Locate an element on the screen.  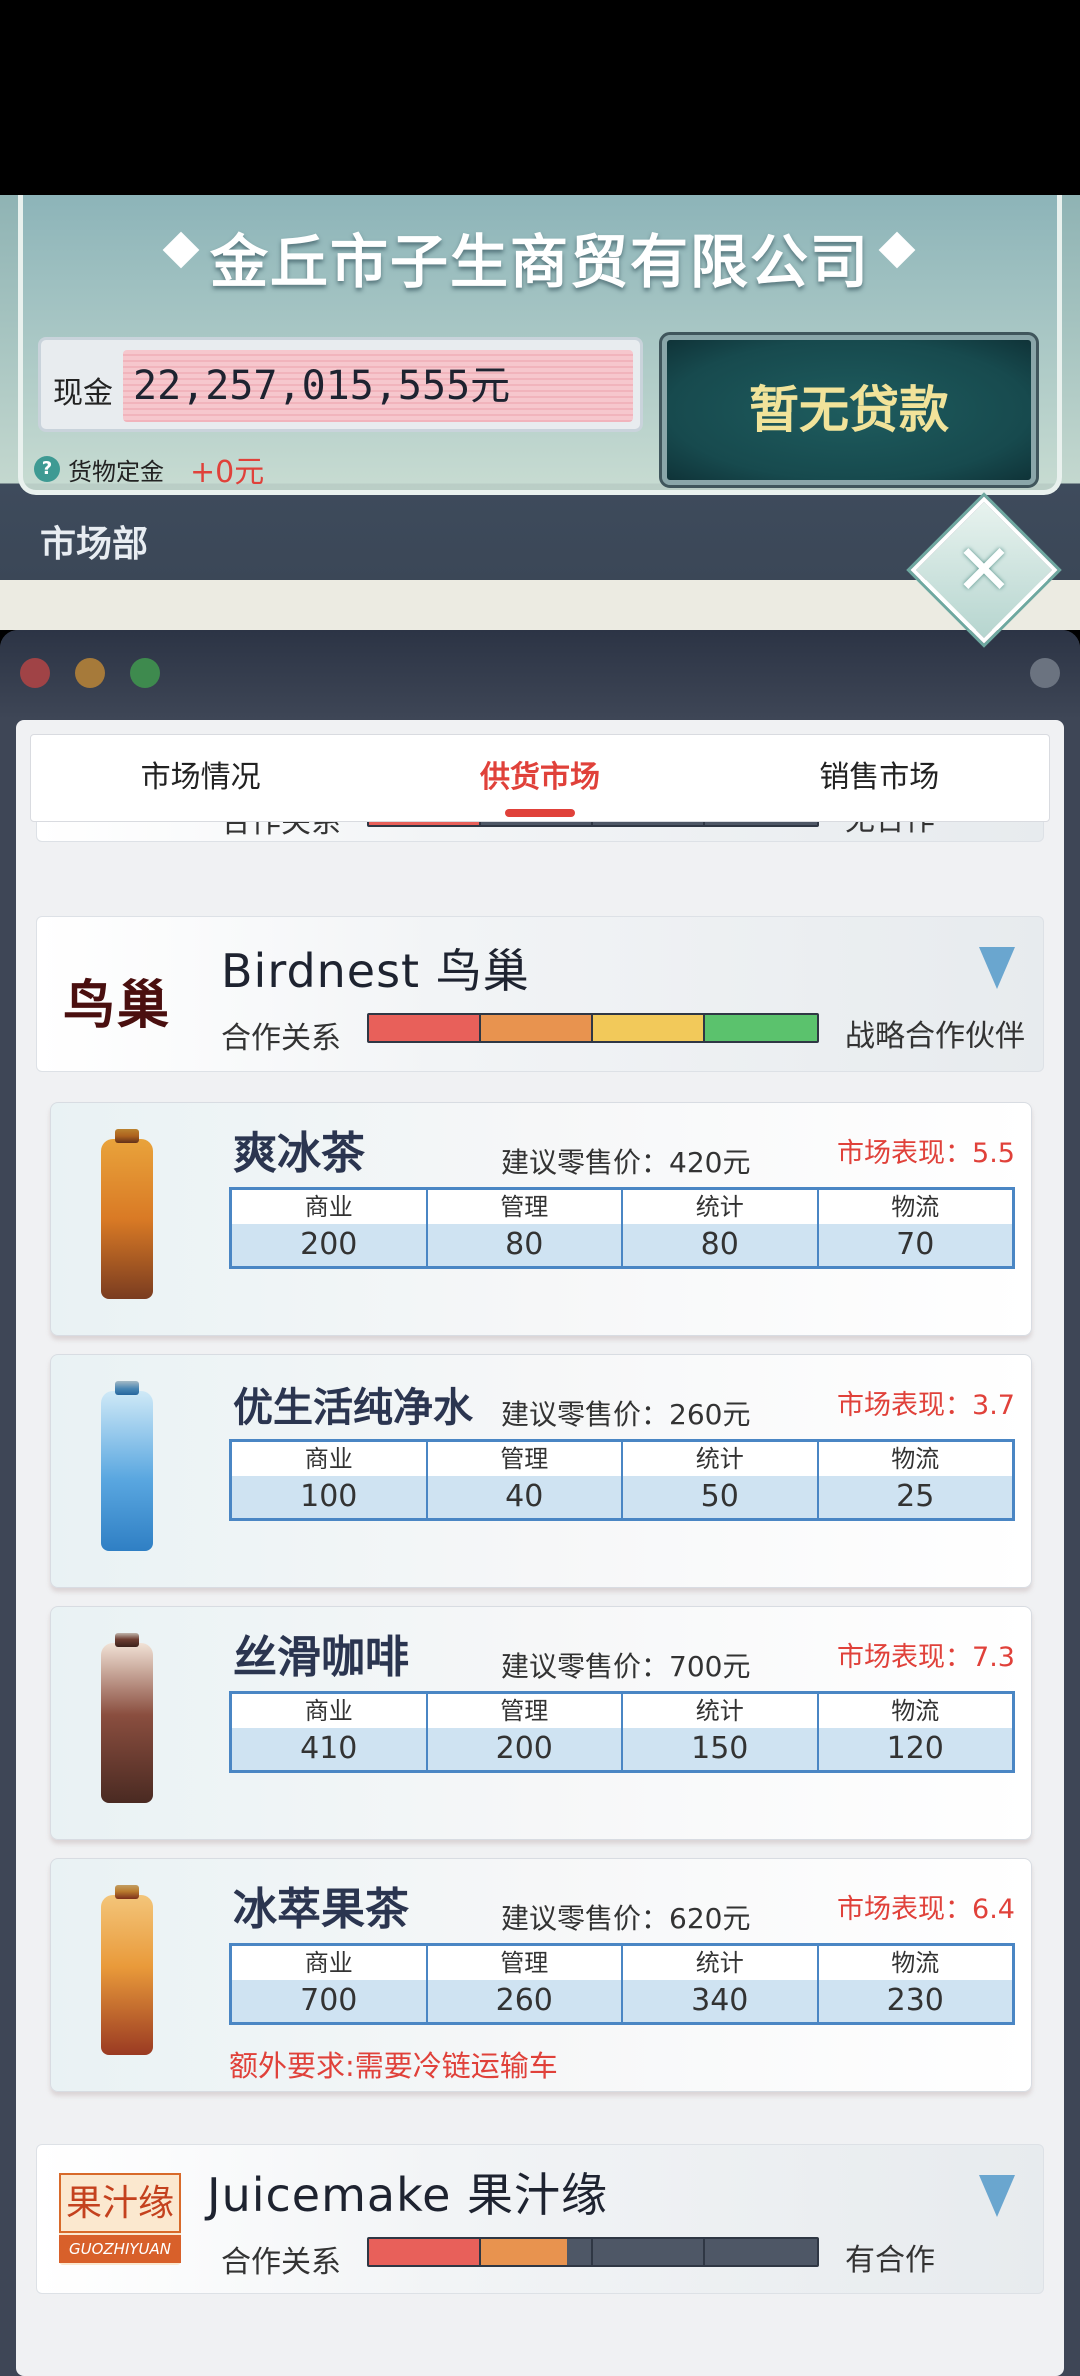
stat-logistics: 物流 70 is located at coordinates (915, 1228).